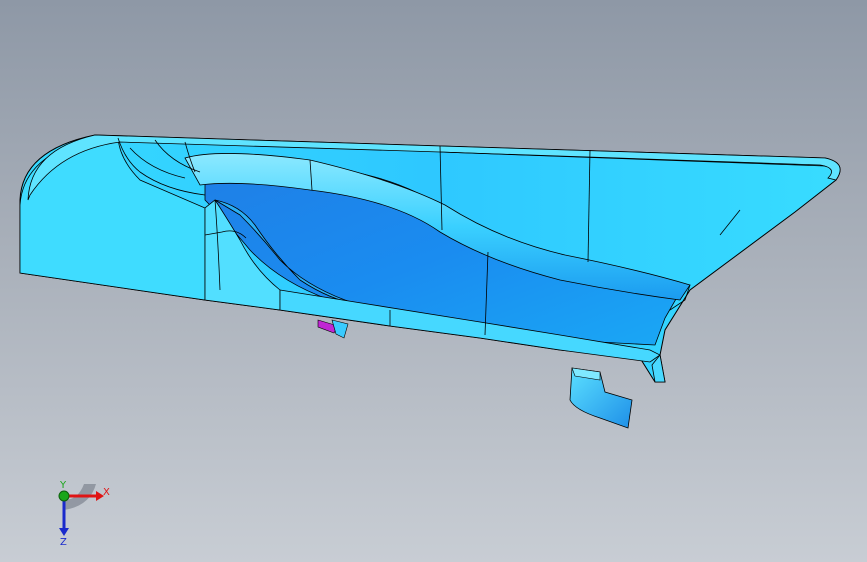 Image resolution: width=867 pixels, height=562 pixels. Describe the element at coordinates (64, 532) in the screenshot. I see `z-axis-arrow-icon` at that location.